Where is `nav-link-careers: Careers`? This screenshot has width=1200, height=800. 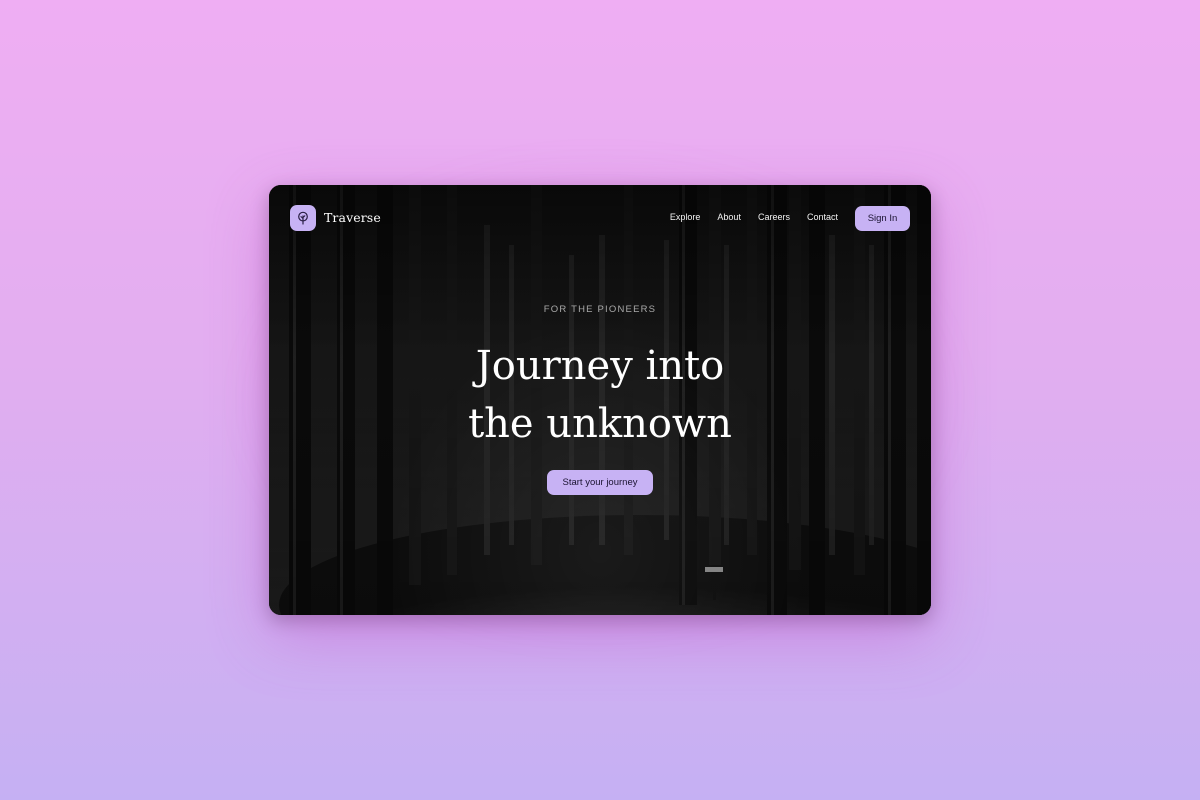
nav-link-careers: Careers is located at coordinates (774, 217).